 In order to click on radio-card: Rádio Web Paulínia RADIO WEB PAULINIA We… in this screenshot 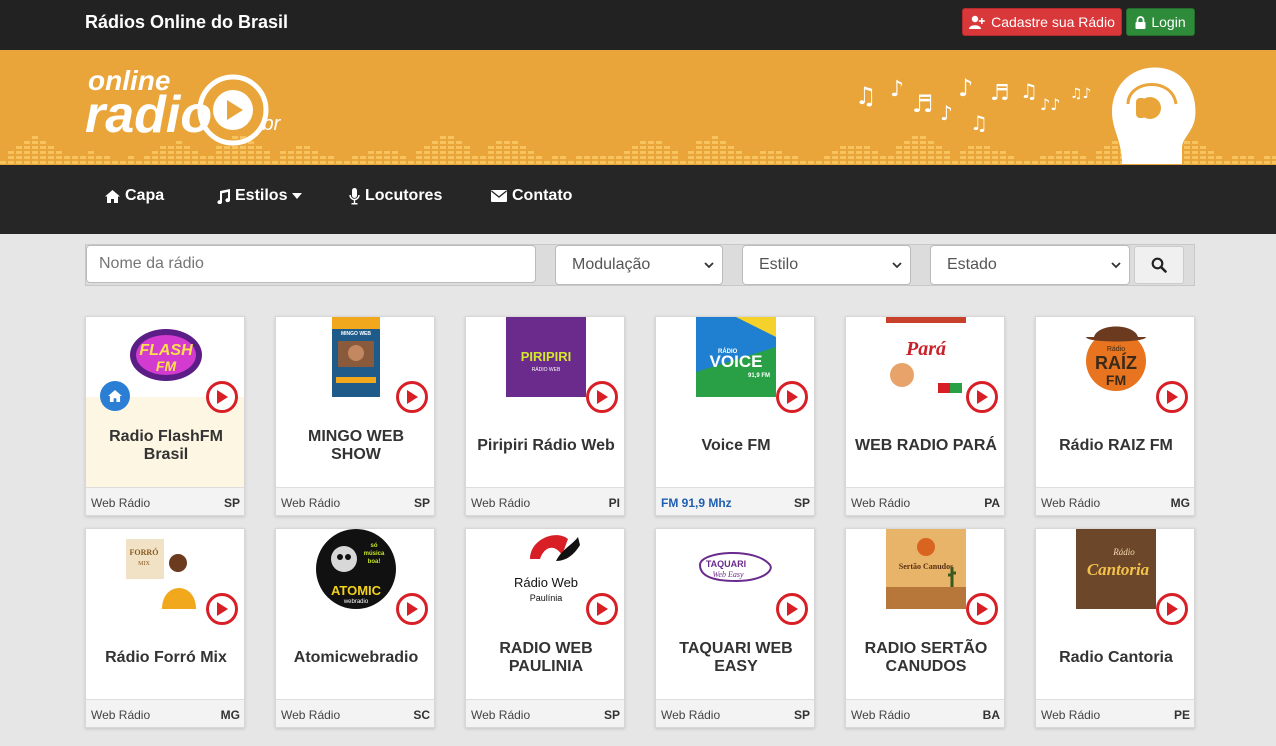, I will do `click(545, 628)`.